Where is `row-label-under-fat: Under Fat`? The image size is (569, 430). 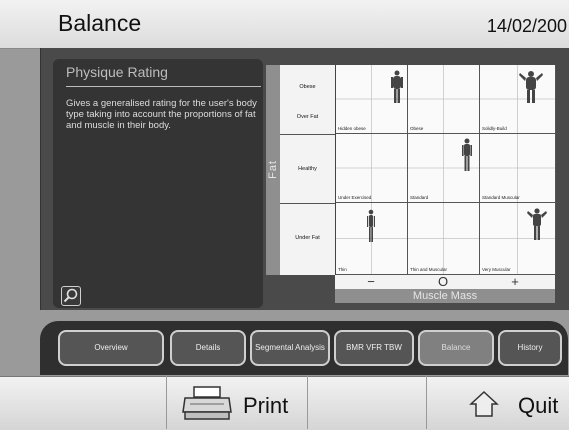
row-label-under-fat: Under Fat is located at coordinates (307, 238).